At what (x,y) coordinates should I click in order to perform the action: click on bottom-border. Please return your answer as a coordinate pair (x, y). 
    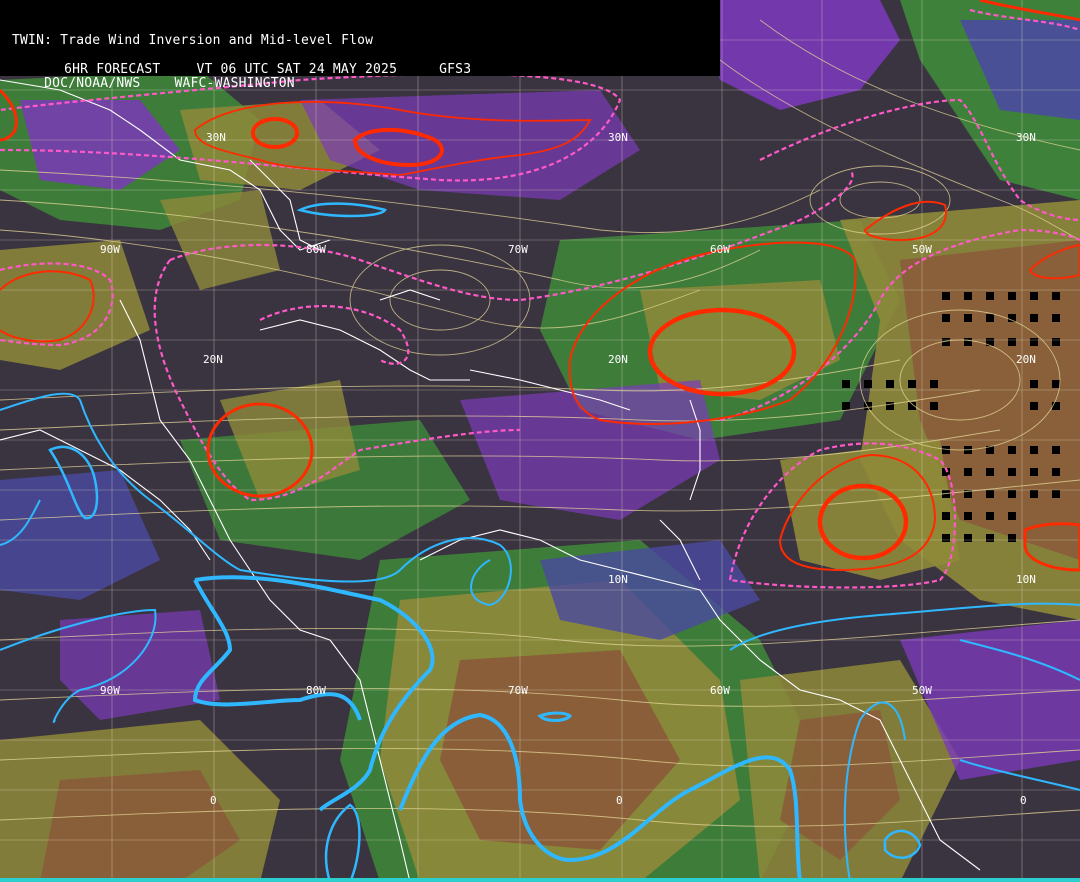
    Looking at the image, I should click on (540, 880).